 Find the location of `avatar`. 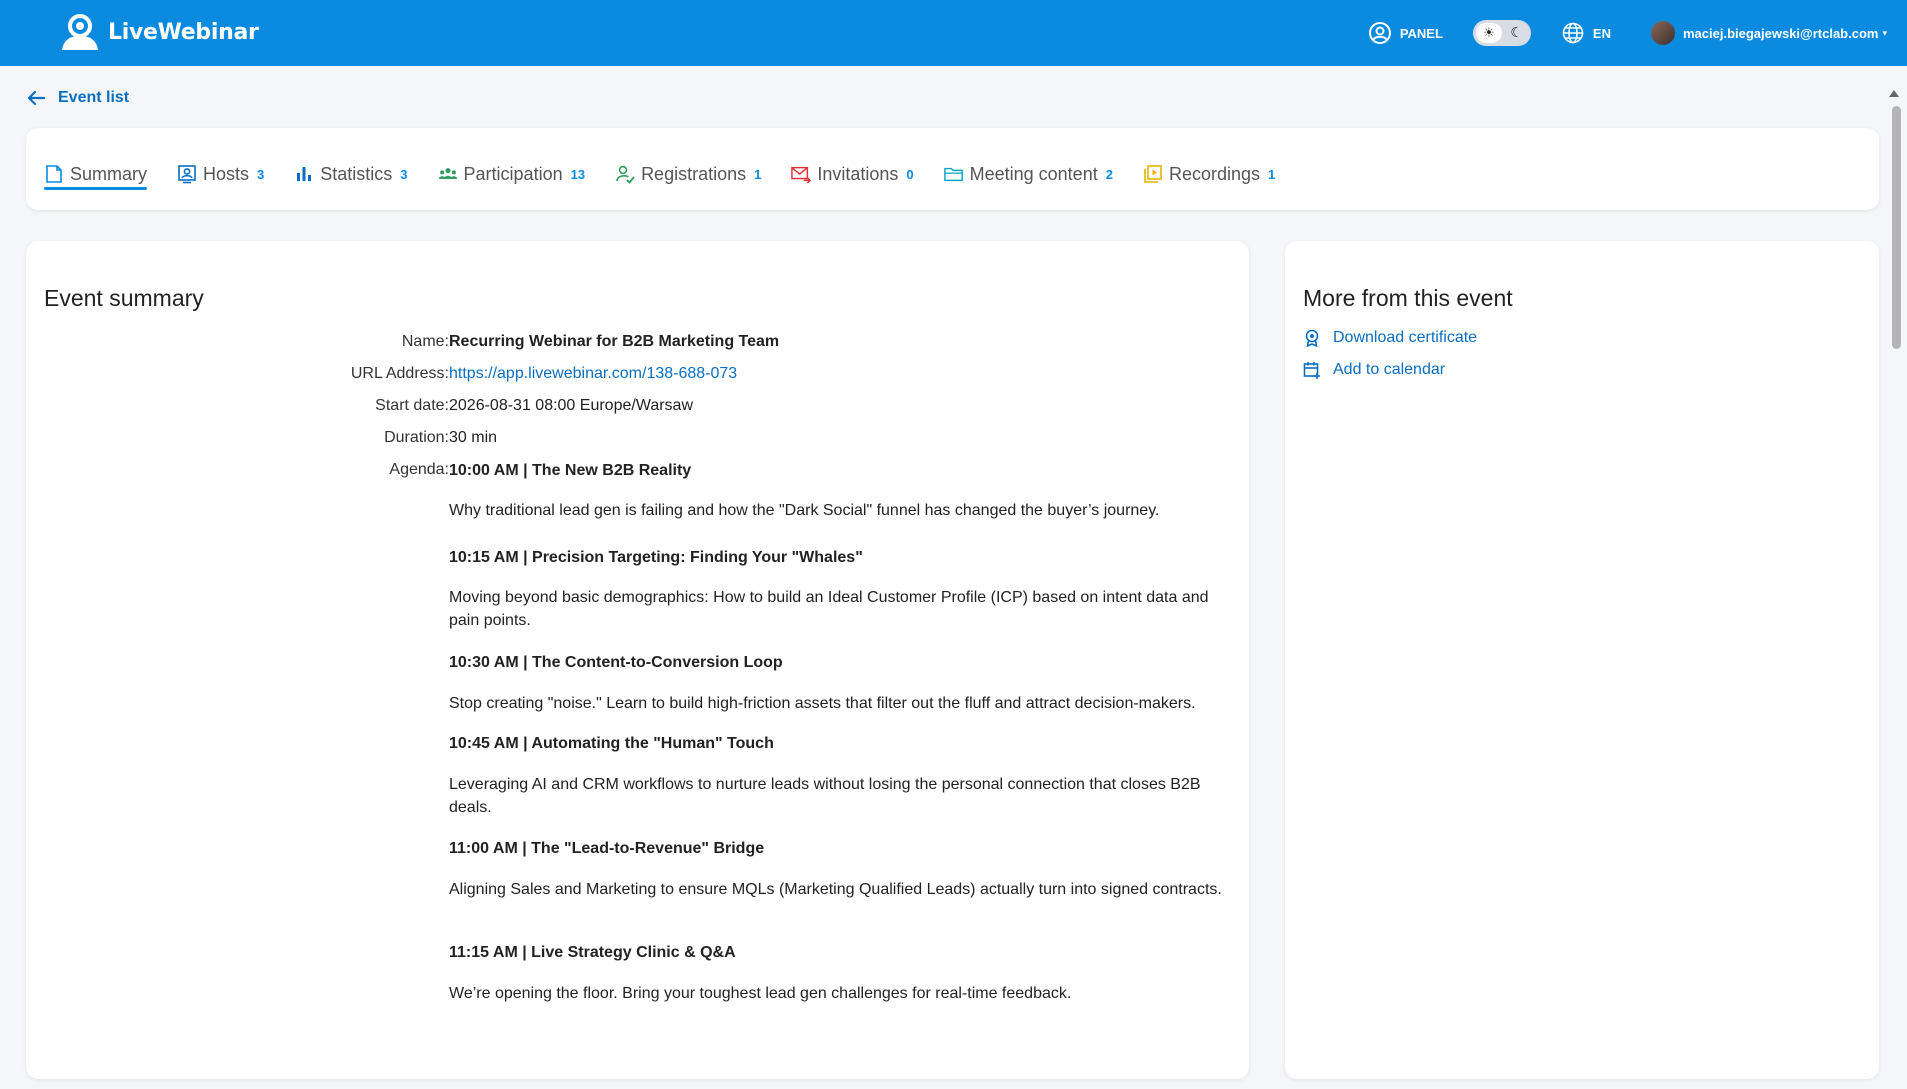

avatar is located at coordinates (1662, 33).